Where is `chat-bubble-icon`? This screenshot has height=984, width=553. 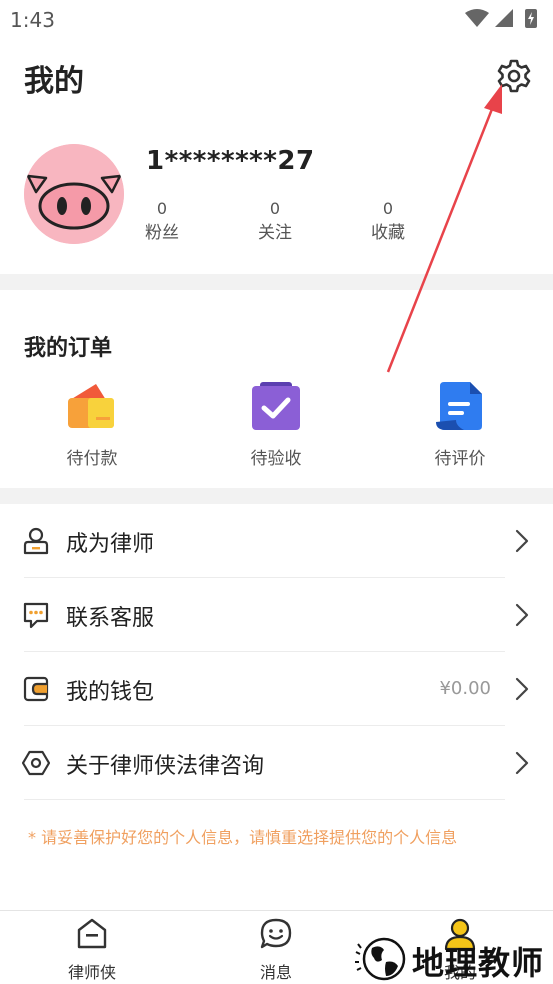
chat-bubble-icon is located at coordinates (36, 615).